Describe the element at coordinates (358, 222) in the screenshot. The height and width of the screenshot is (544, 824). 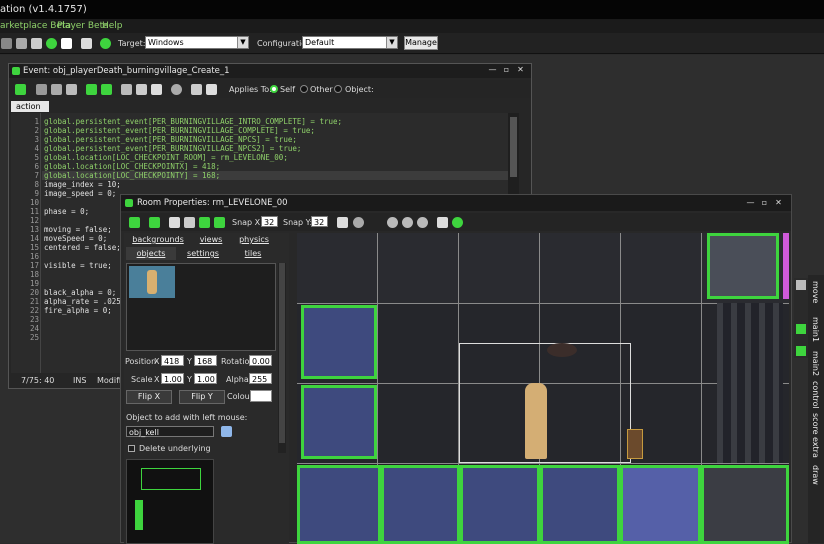
I see `zoom-menu-icon` at that location.